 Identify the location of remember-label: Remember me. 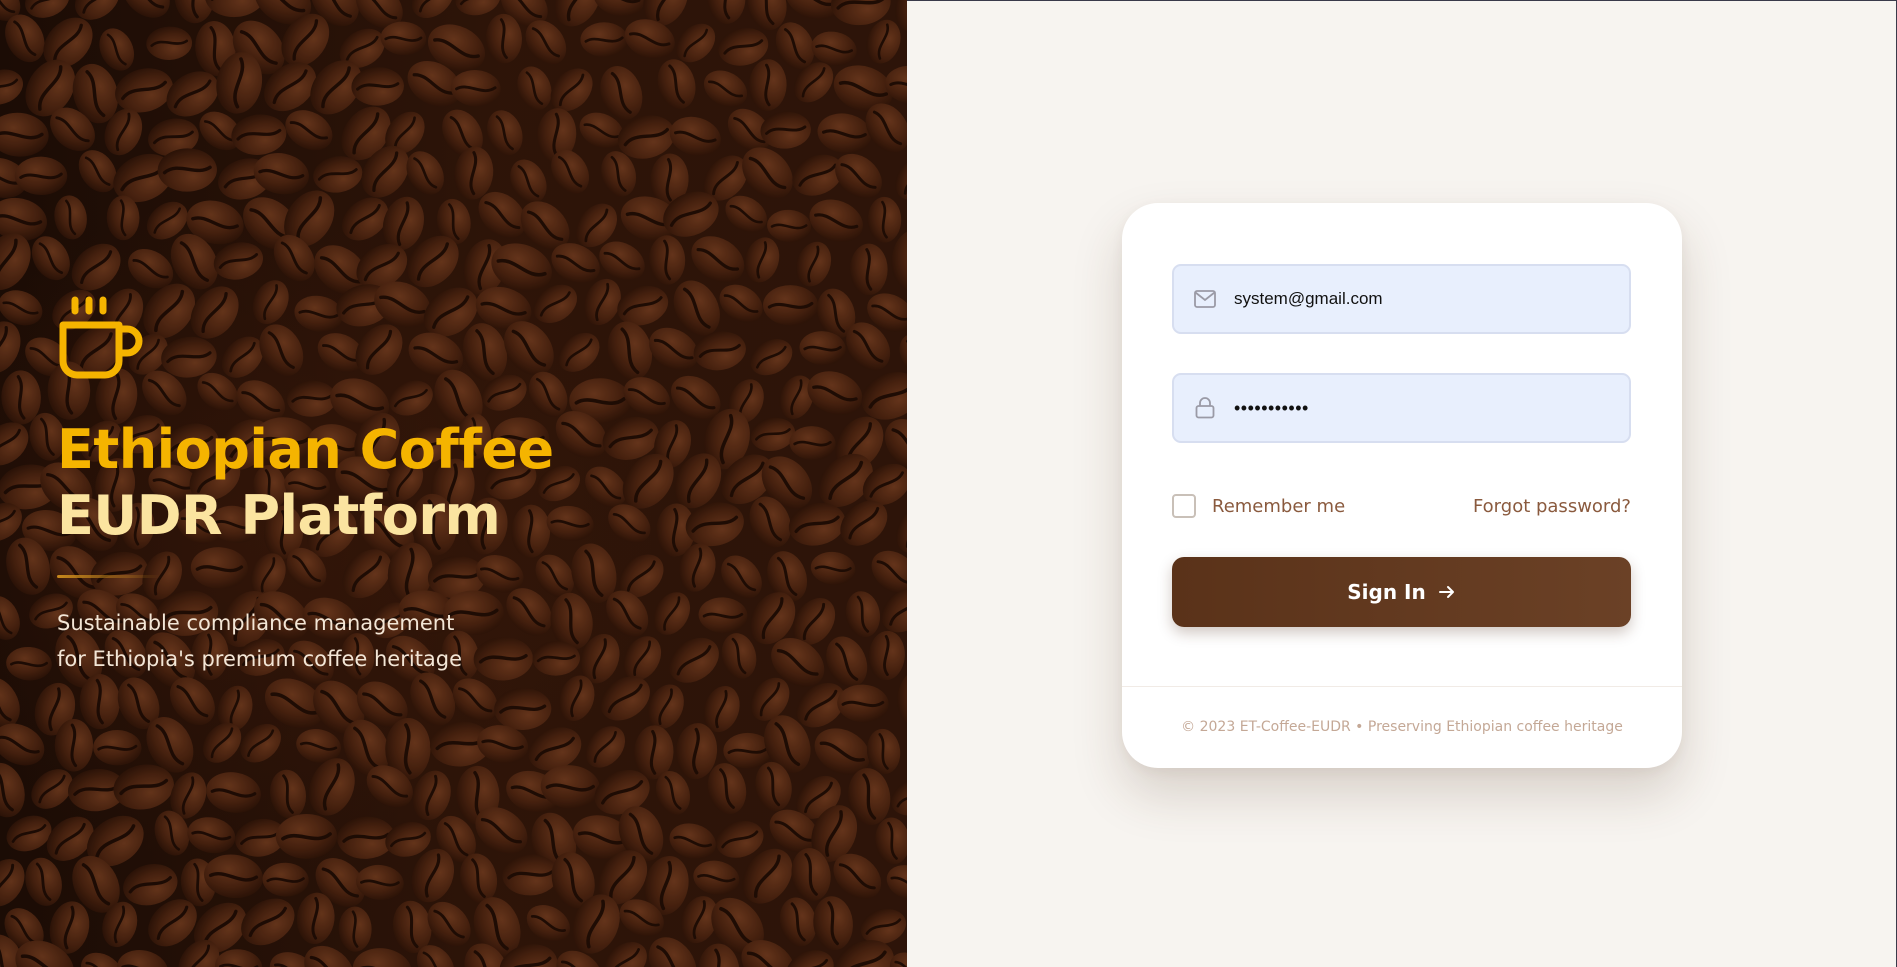
(1279, 506).